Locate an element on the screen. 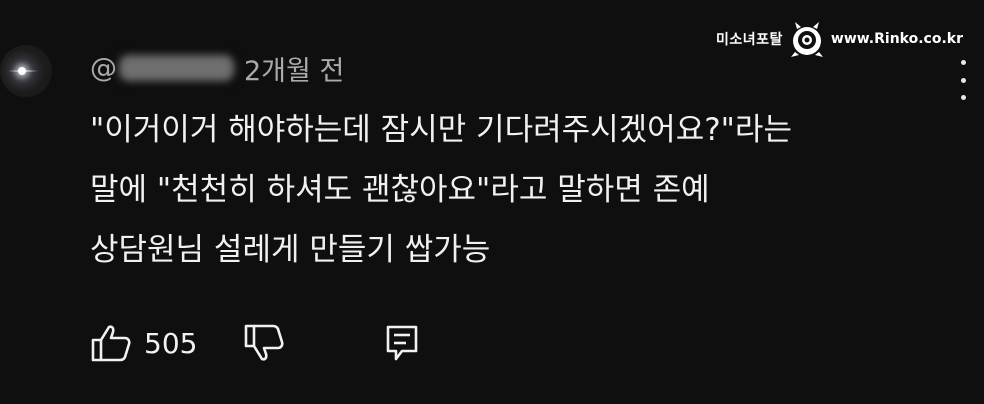  more-vert-icon is located at coordinates (963, 80).